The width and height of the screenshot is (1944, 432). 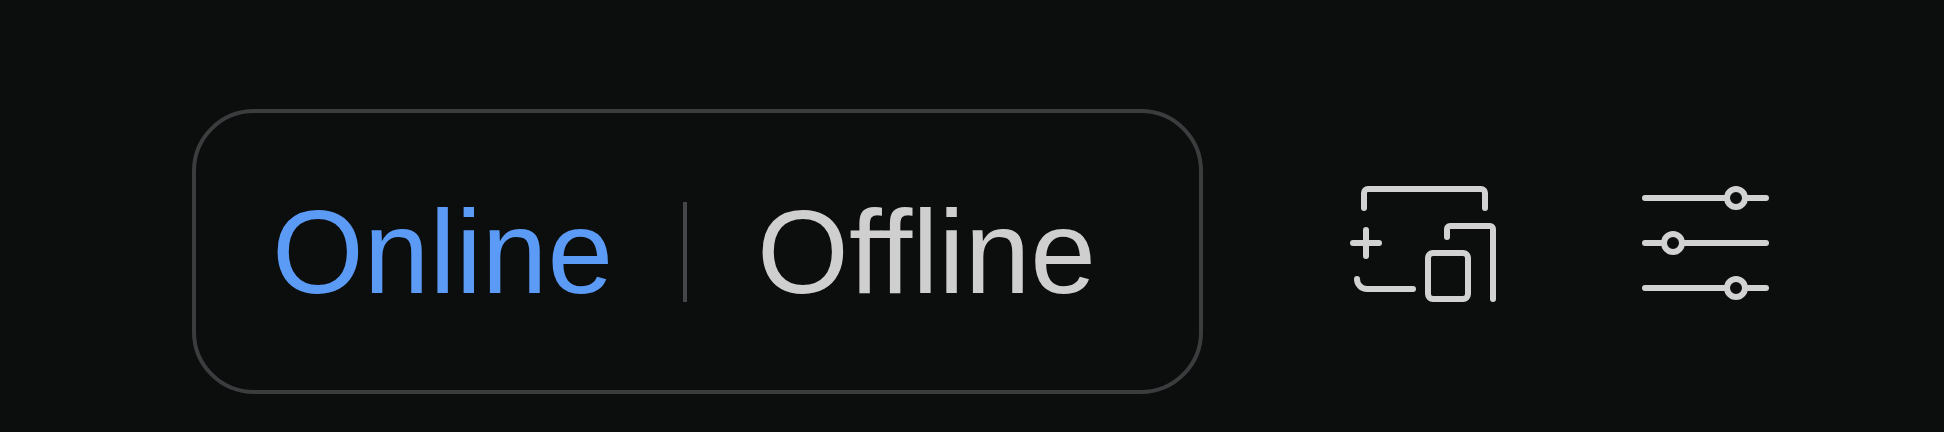 I want to click on mode-tab: Offline, so click(x=926, y=251).